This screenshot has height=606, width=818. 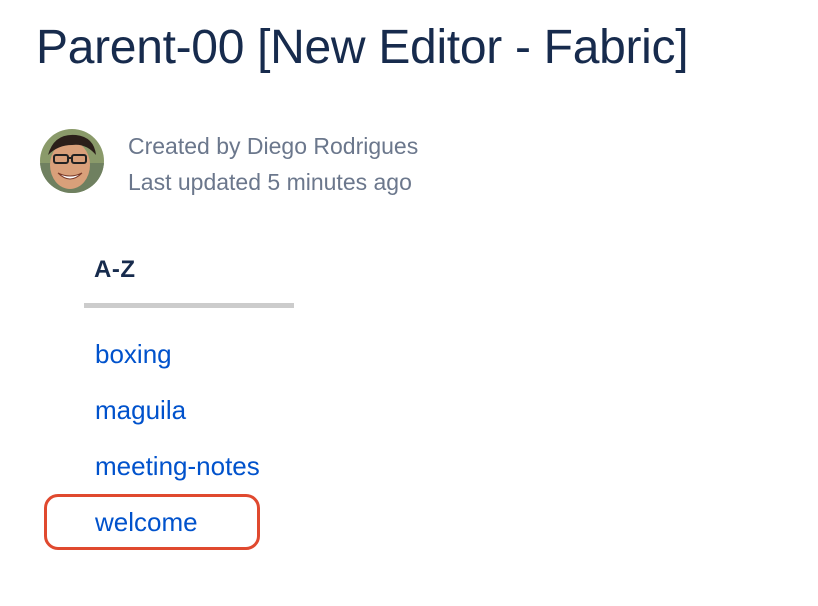 What do you see at coordinates (177, 362) in the screenshot?
I see `list-item: boxing` at bounding box center [177, 362].